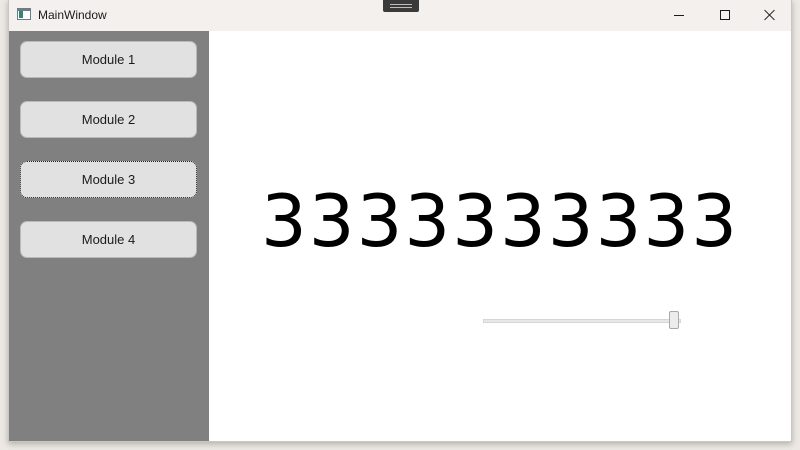  What do you see at coordinates (500, 221) in the screenshot?
I see `display-text: 3333333333` at bounding box center [500, 221].